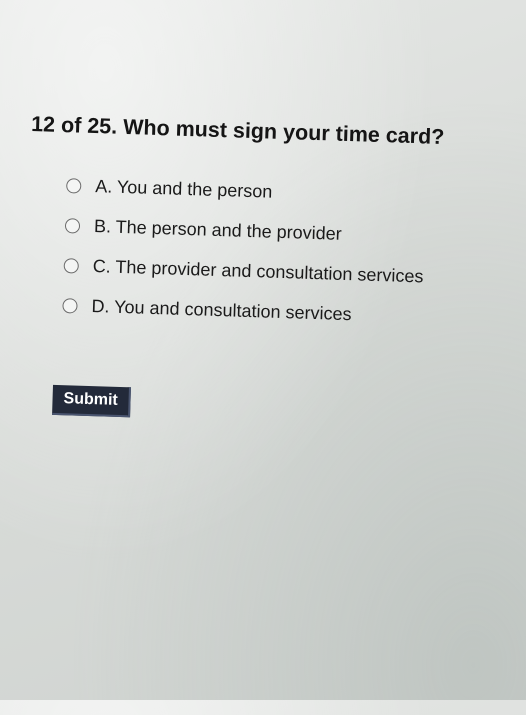 The height and width of the screenshot is (715, 526). Describe the element at coordinates (92, 401) in the screenshot. I see `submit-button: Submit` at that location.